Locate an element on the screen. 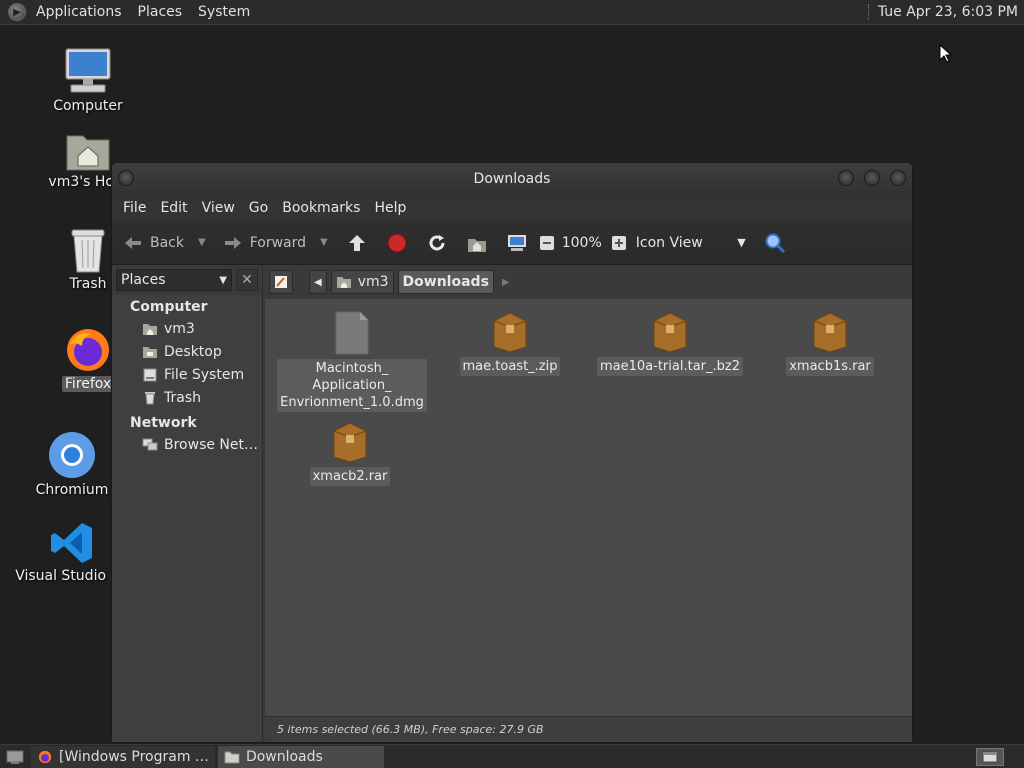 The height and width of the screenshot is (768, 1024). desktop-icon-label: Firefox is located at coordinates (88, 384).